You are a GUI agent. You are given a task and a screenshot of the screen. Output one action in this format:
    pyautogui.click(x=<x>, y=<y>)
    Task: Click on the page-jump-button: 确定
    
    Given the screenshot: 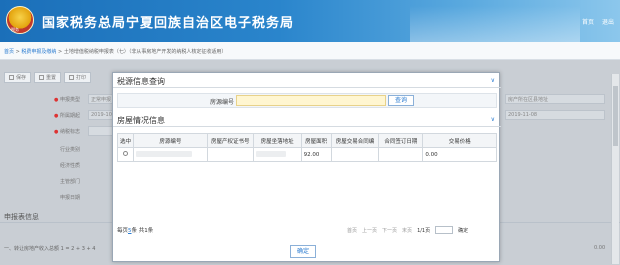 What is the action you would take?
    pyautogui.click(x=463, y=230)
    